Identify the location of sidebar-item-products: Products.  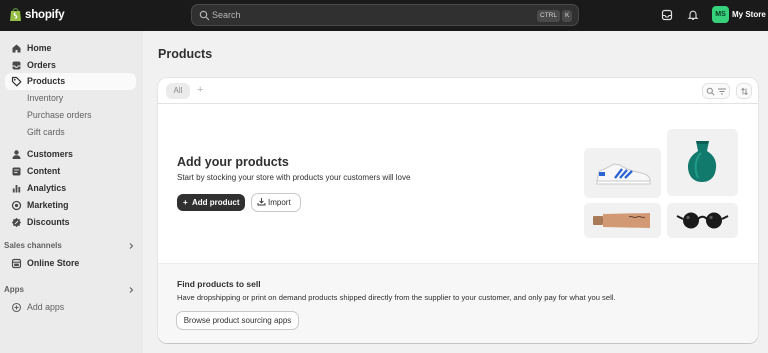
(70, 81).